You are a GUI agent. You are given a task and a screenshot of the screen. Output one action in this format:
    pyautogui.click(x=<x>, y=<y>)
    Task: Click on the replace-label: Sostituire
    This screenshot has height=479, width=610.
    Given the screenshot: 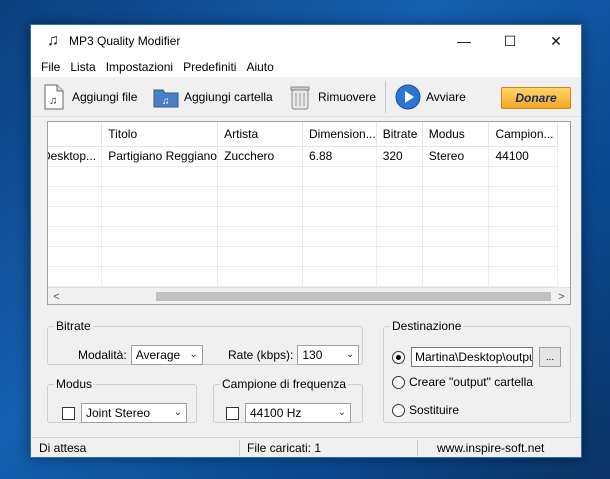 What is the action you would take?
    pyautogui.click(x=434, y=410)
    